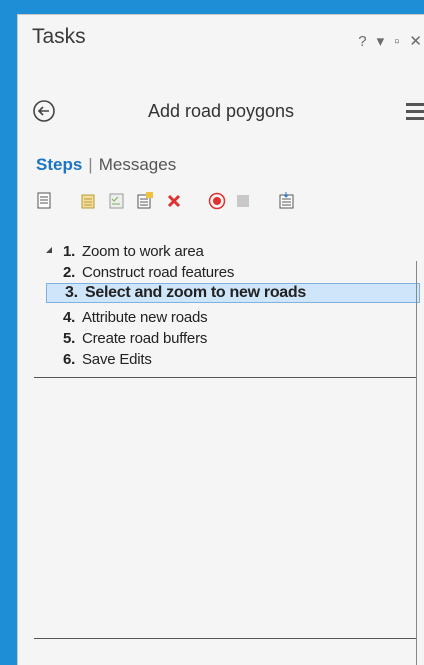 The height and width of the screenshot is (665, 424). I want to click on step-label: Zoom to work area, so click(143, 251).